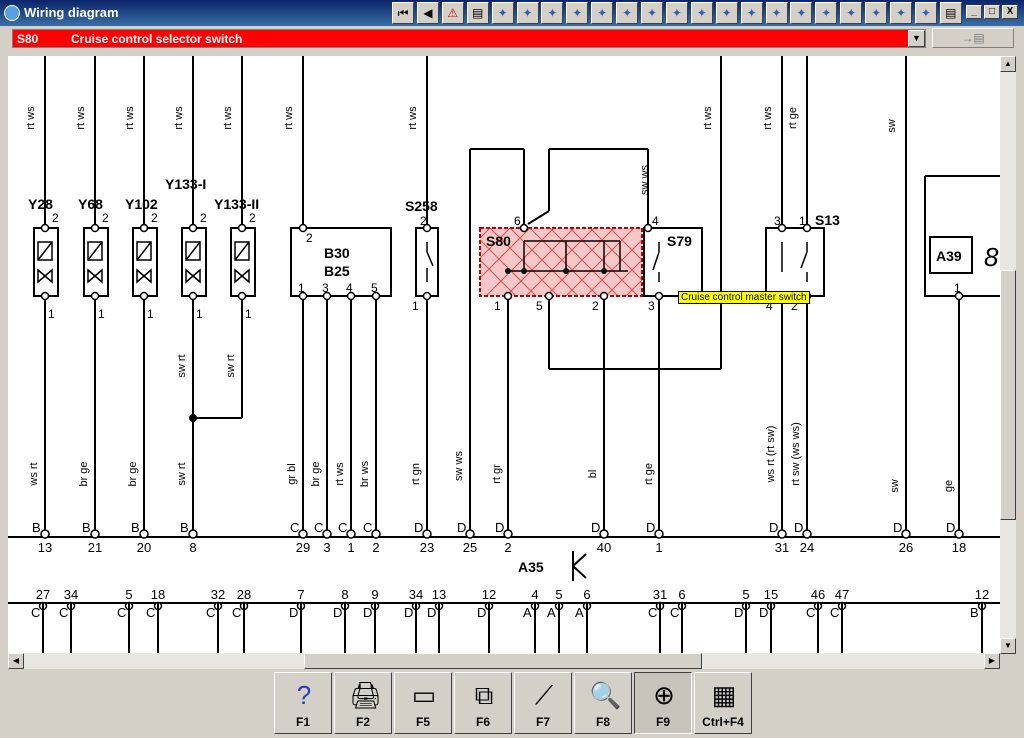 This screenshot has width=1024, height=738. What do you see at coordinates (992, 12) in the screenshot?
I see `restore-button: □` at bounding box center [992, 12].